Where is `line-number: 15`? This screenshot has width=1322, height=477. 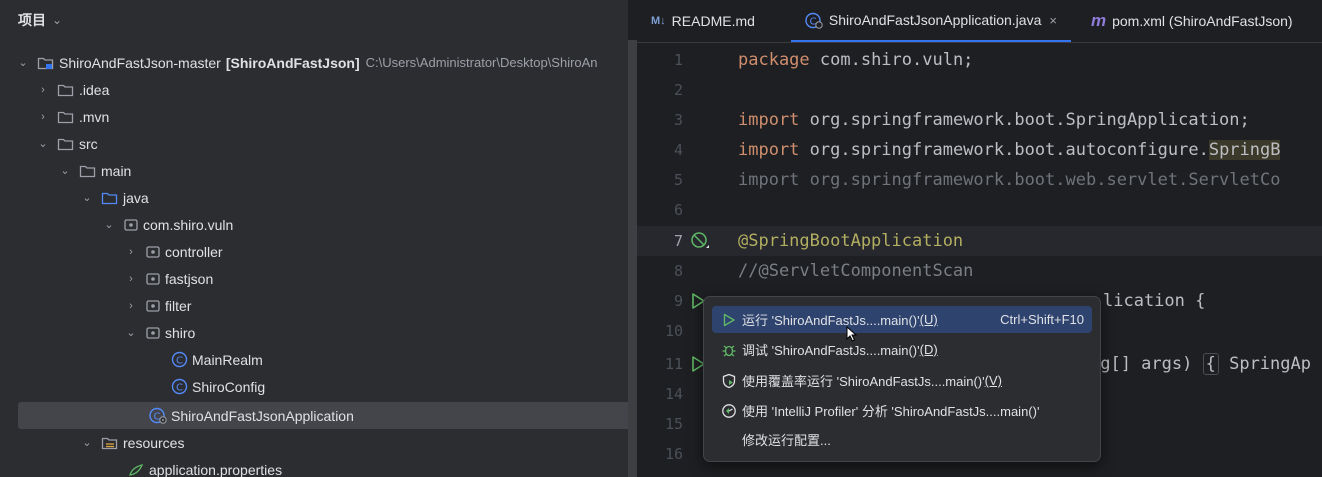 line-number: 15 is located at coordinates (673, 424).